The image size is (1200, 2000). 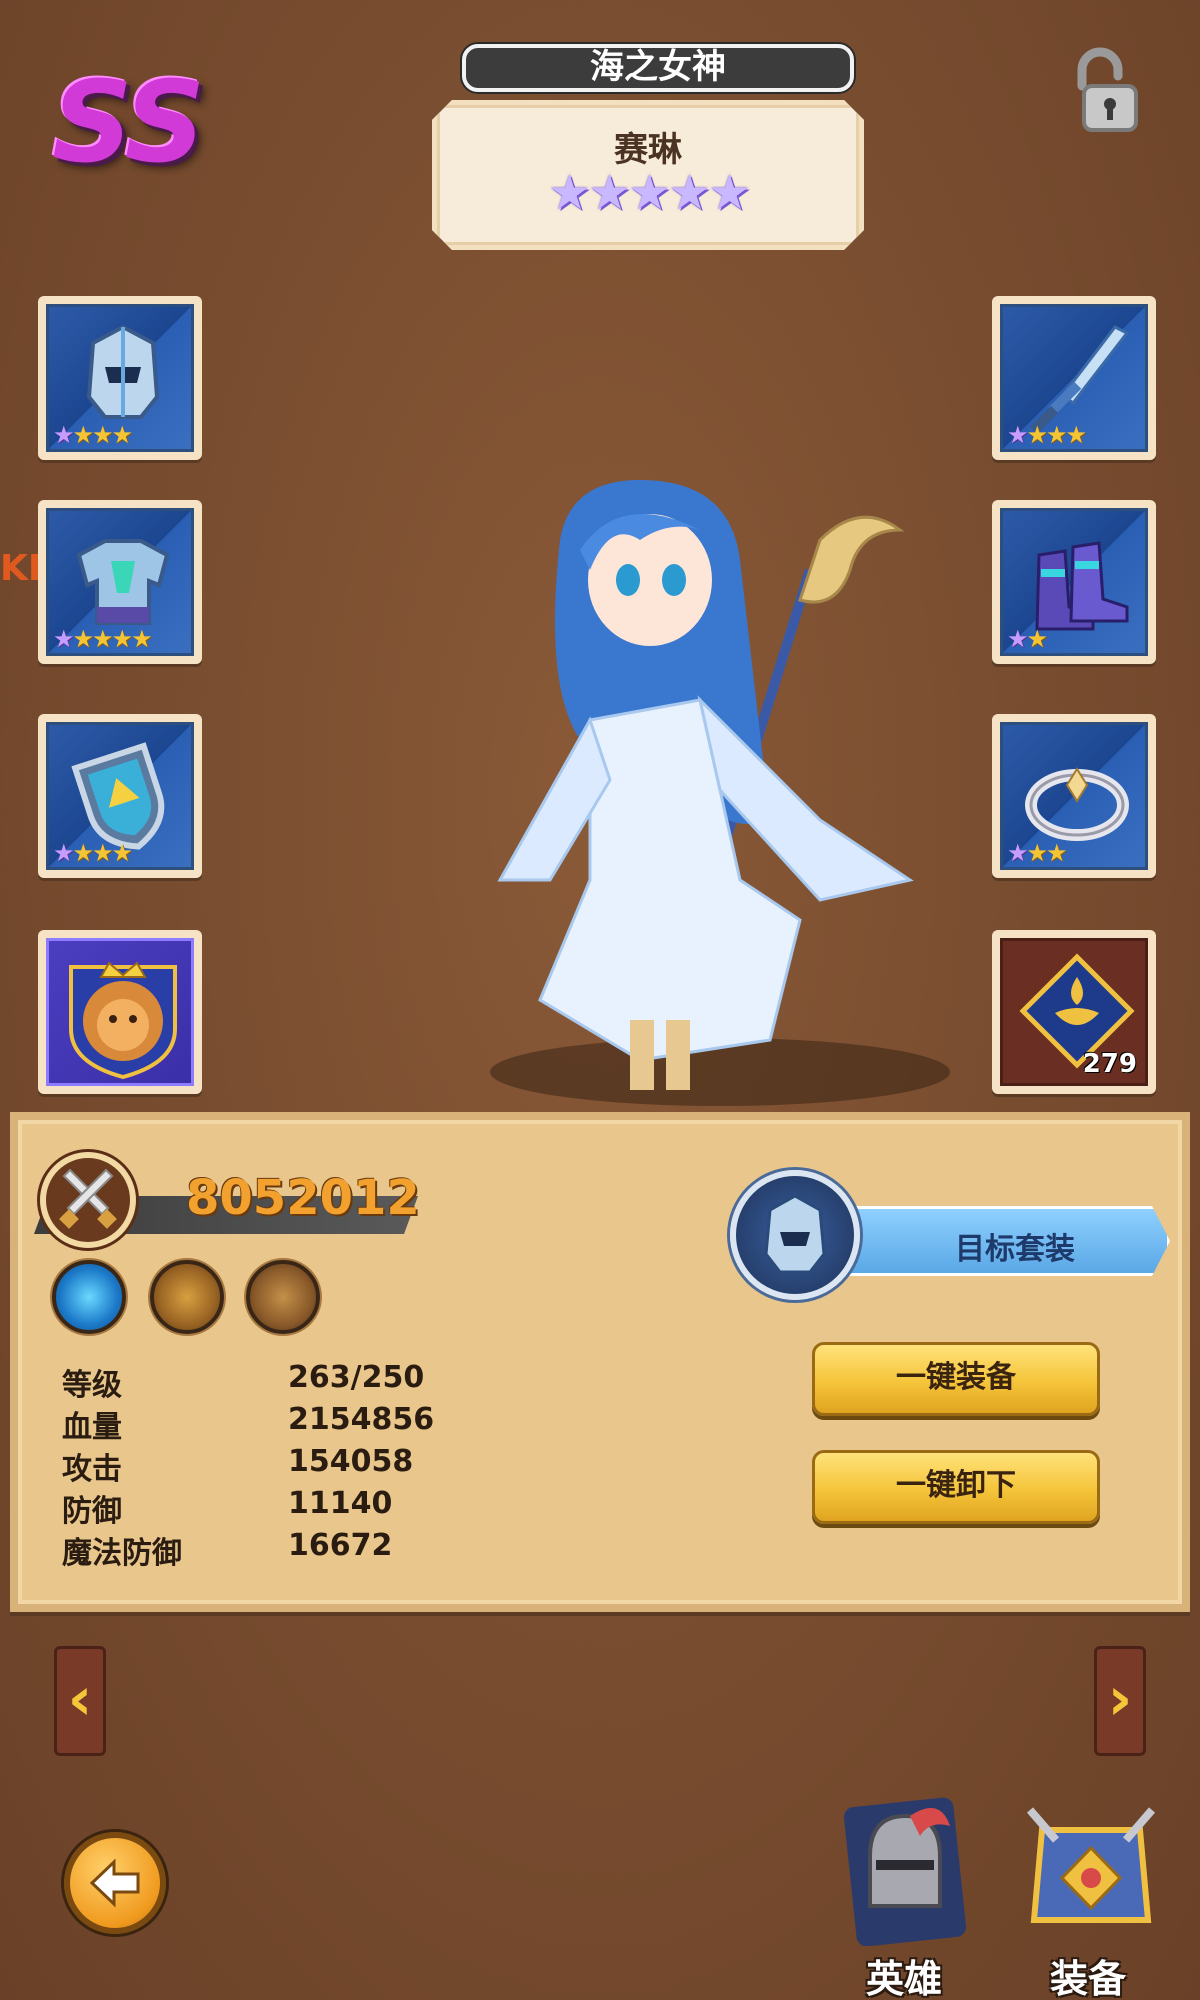 What do you see at coordinates (89, 1297) in the screenshot?
I see `water-skill-icon` at bounding box center [89, 1297].